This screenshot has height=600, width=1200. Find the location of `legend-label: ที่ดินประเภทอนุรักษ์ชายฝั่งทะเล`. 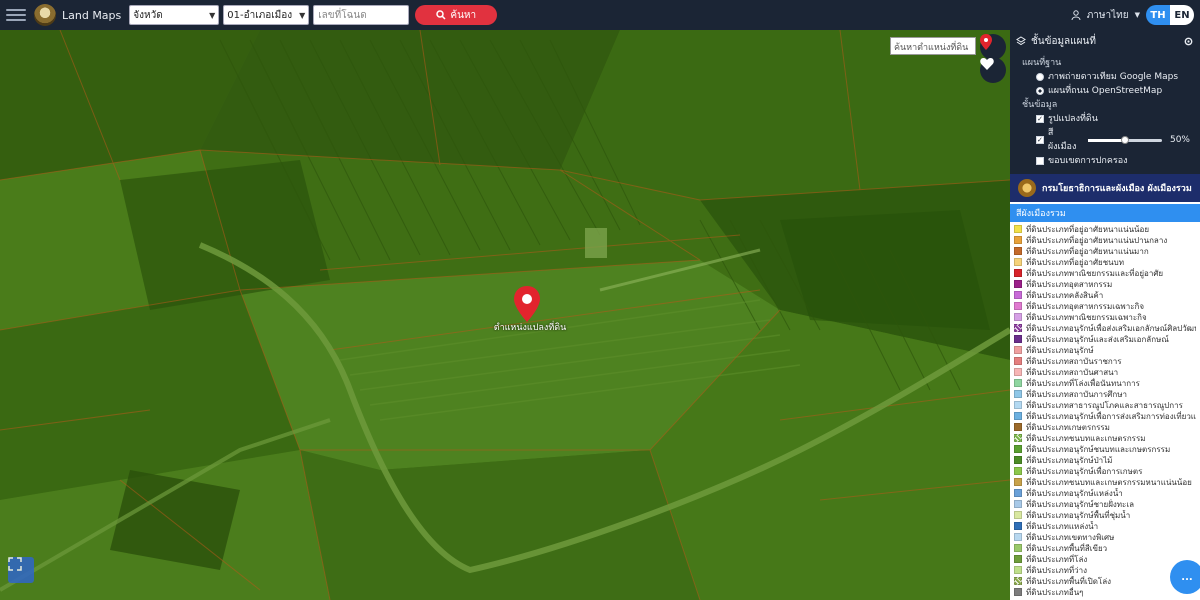

legend-label: ที่ดินประเภทอนุรักษ์ชายฝั่งทะเล is located at coordinates (1080, 504).